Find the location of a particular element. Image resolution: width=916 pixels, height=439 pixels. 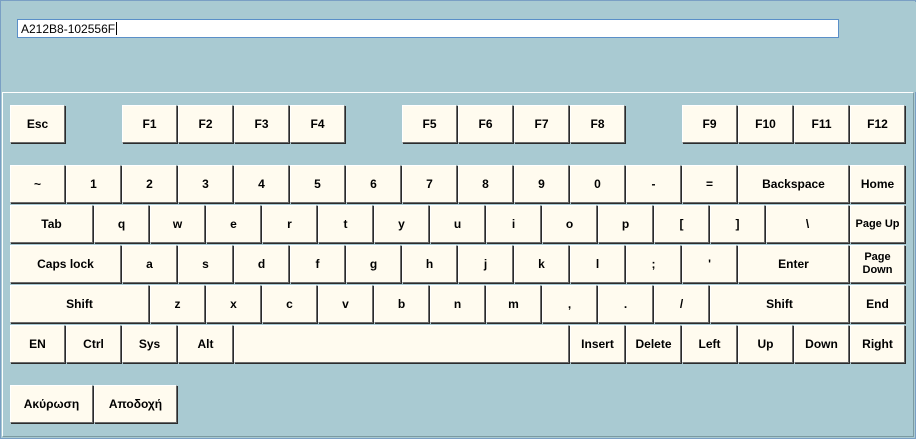

key-s: s is located at coordinates (205, 264).